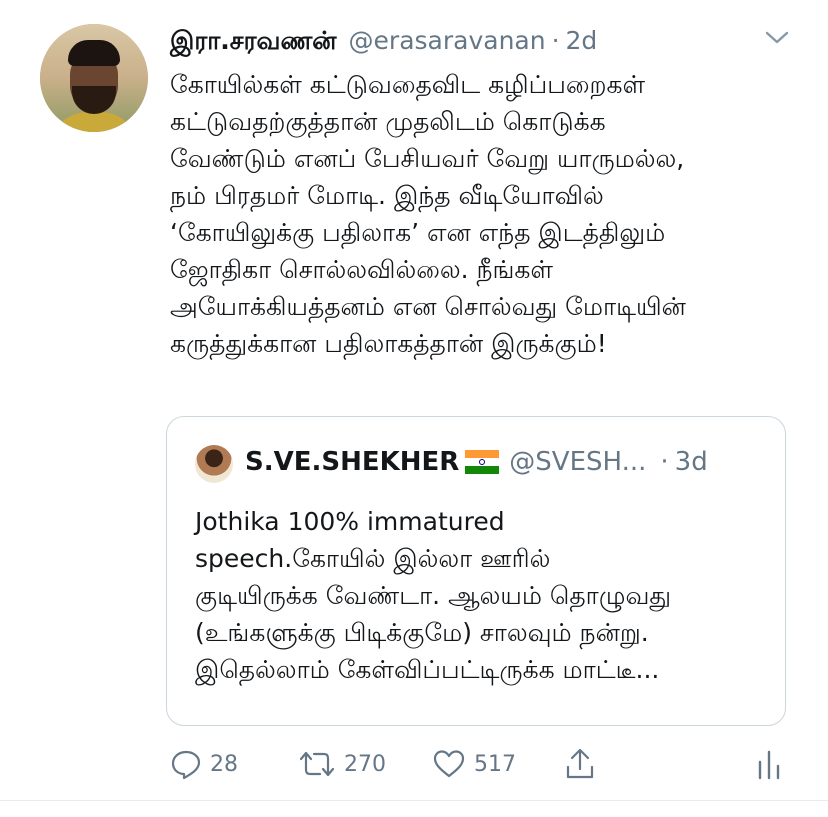 Image resolution: width=828 pixels, height=817 pixels. What do you see at coordinates (447, 40) in the screenshot?
I see `author-handle: @erasaravanan` at bounding box center [447, 40].